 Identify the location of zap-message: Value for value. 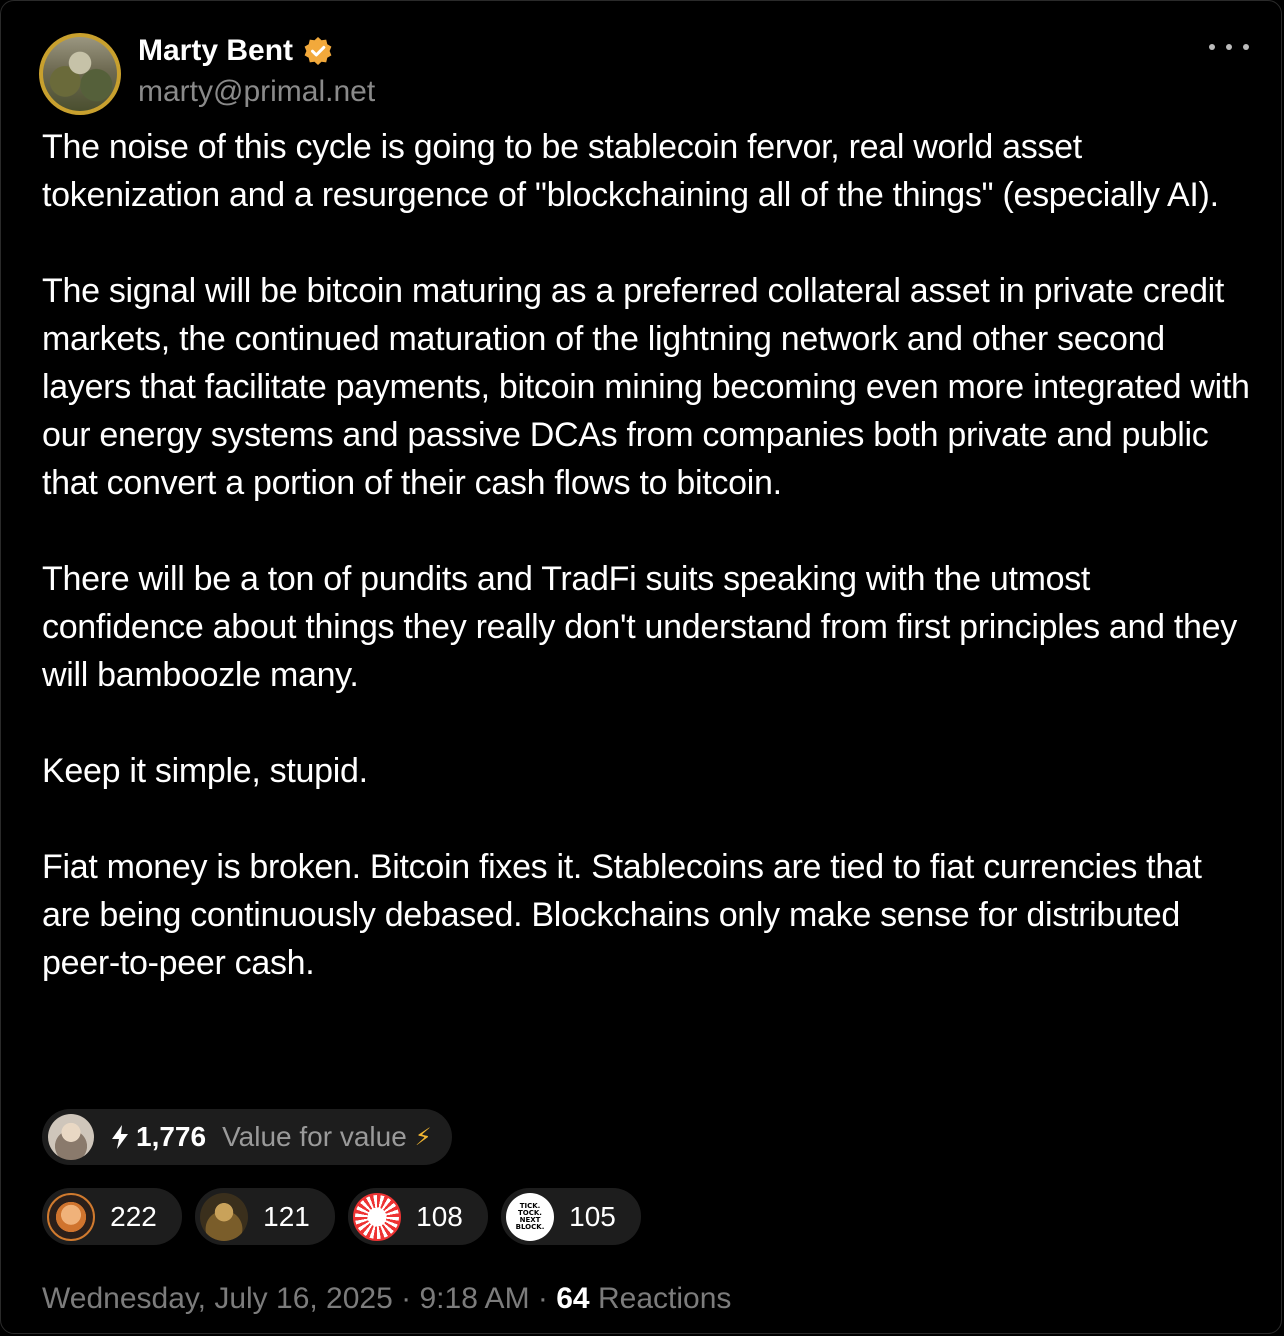
(314, 1136).